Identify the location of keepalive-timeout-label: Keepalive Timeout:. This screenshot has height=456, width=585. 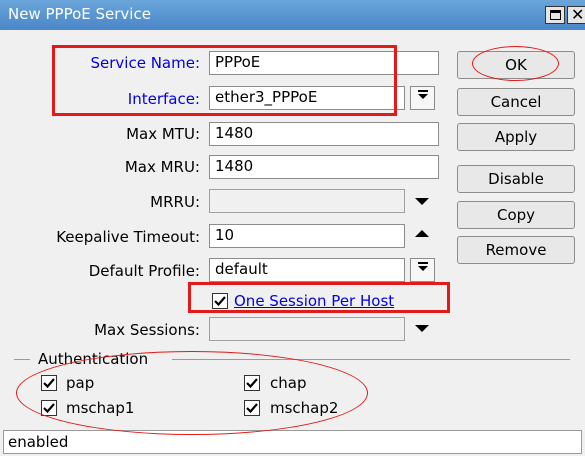
(128, 237).